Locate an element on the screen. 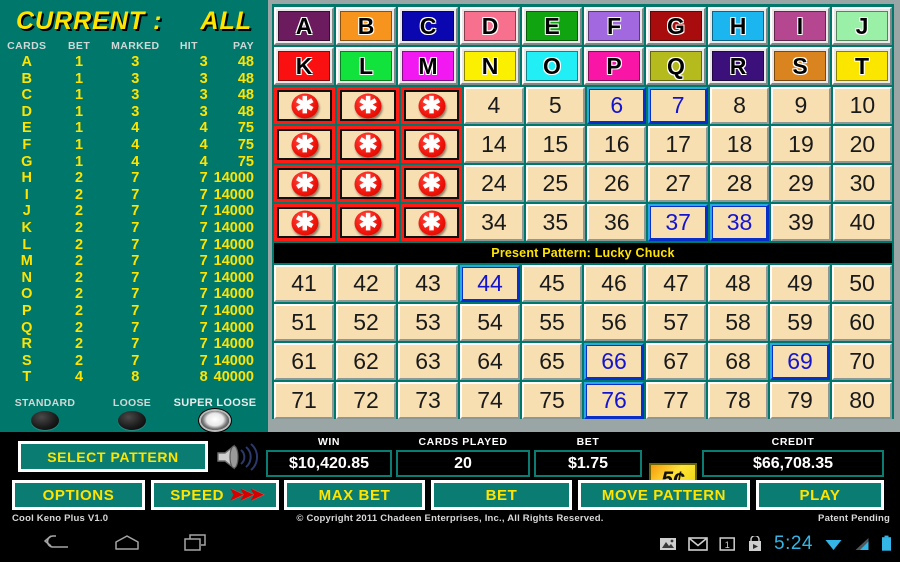  keno-number-11: ✱ is located at coordinates (305, 144).